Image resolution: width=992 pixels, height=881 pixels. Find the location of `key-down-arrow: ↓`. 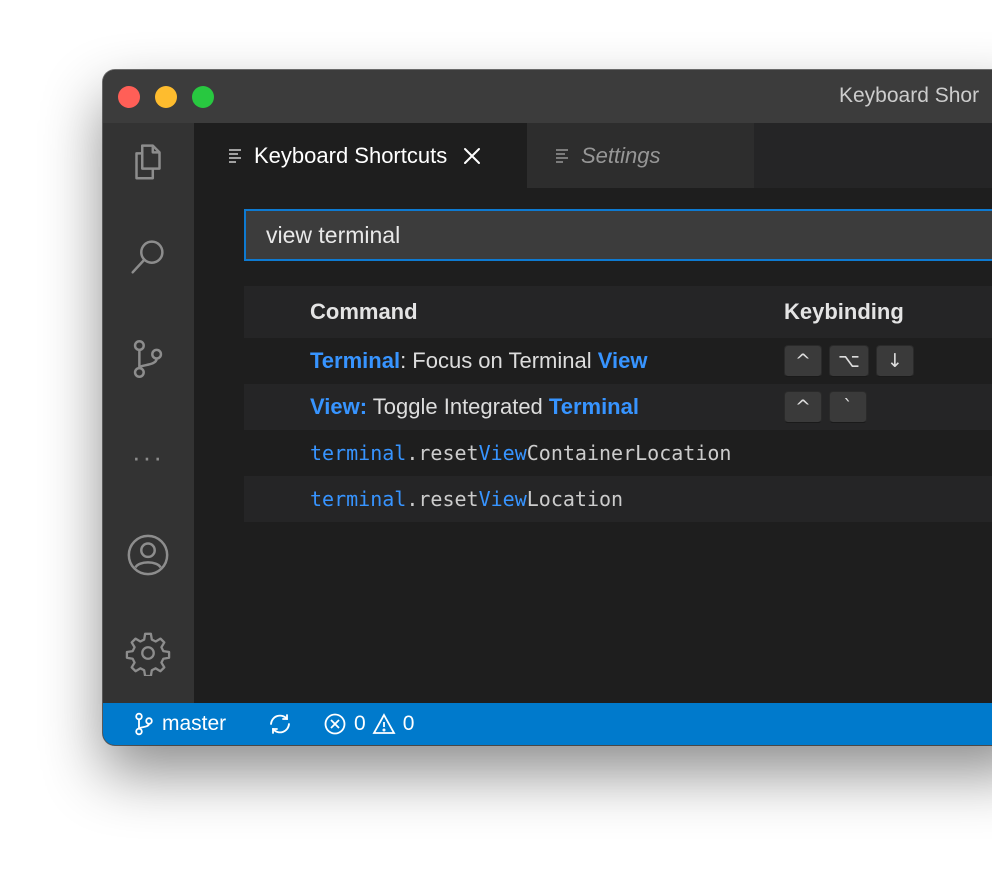

key-down-arrow: ↓ is located at coordinates (894, 361).